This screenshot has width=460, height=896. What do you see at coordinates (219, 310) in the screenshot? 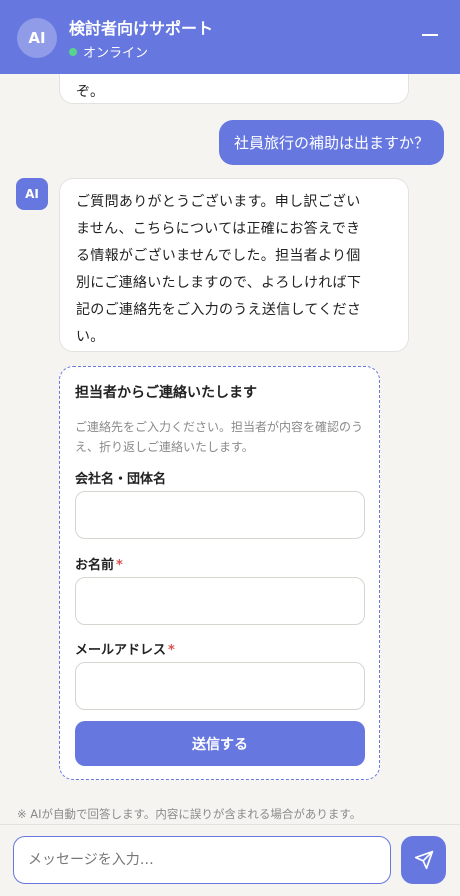
I see `ai-message-line: 記のご連絡先をご入力のうえ送信してくださ` at bounding box center [219, 310].